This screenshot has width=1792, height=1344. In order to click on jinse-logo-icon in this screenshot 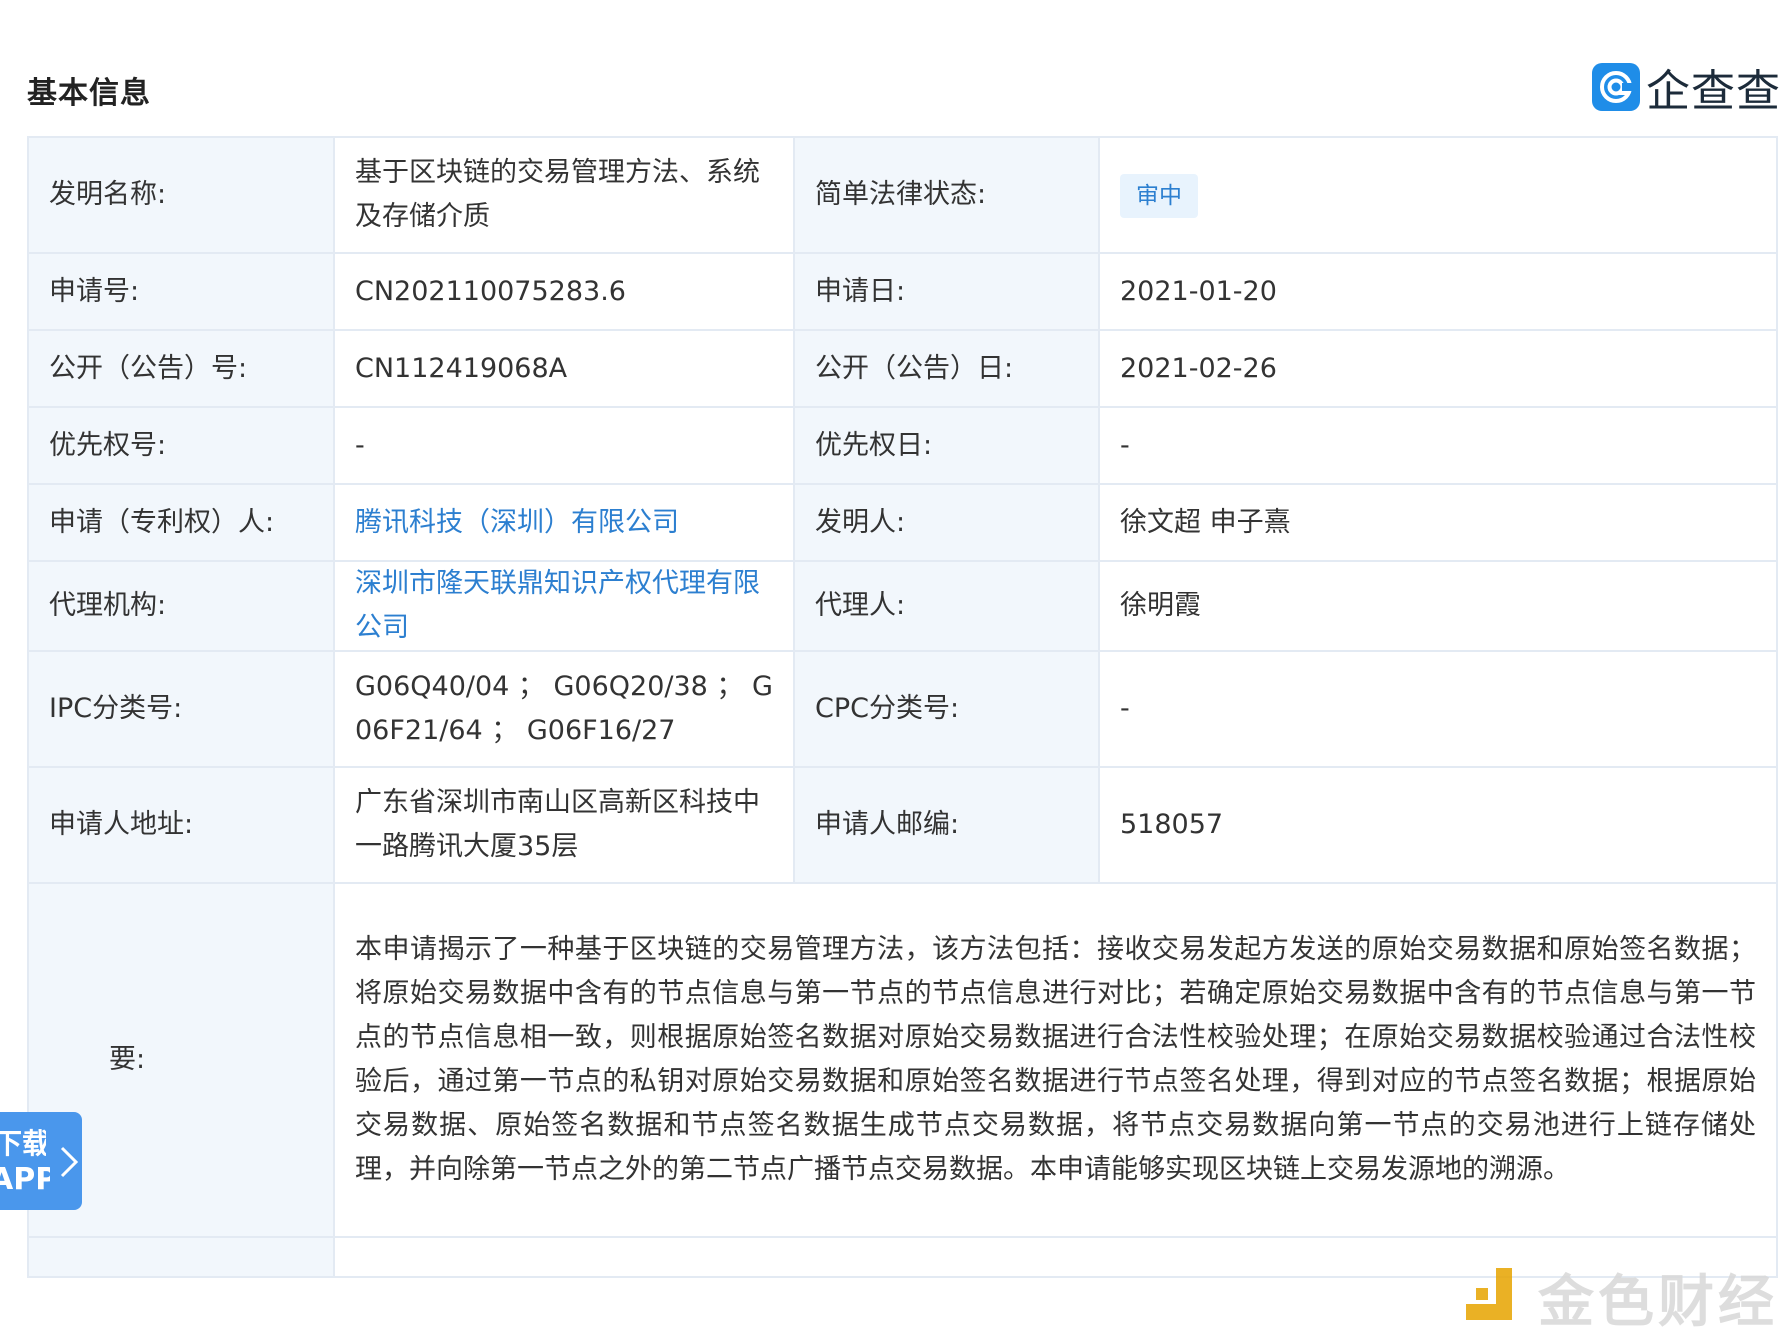, I will do `click(1489, 1294)`.